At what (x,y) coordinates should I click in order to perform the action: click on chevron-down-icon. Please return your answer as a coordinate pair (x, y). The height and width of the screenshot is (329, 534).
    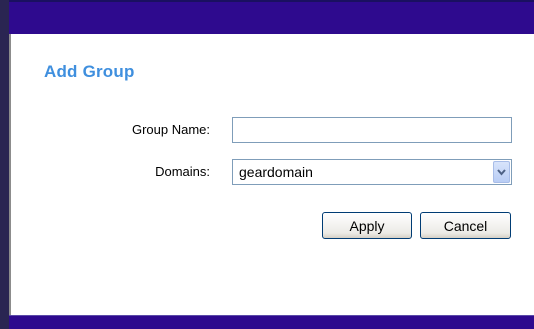
    Looking at the image, I should click on (501, 172).